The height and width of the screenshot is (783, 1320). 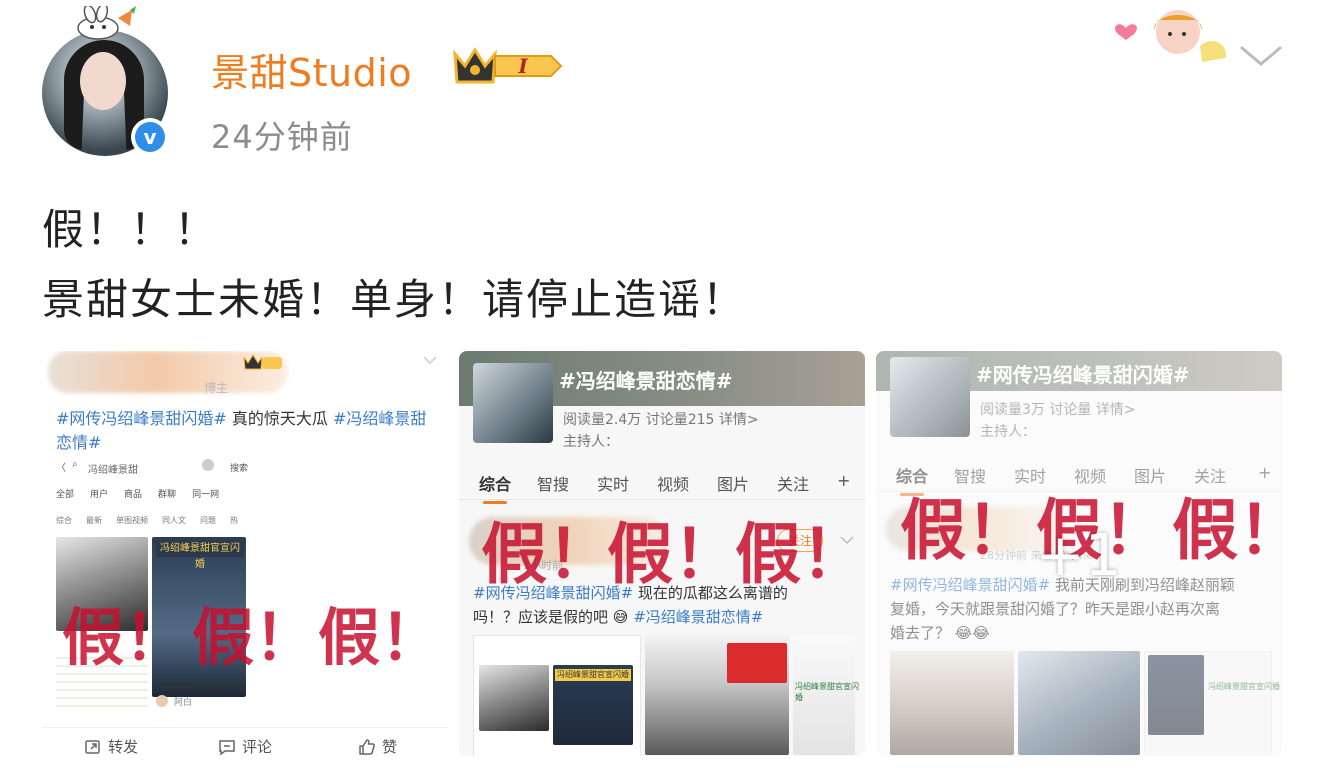 I want to click on search-button: 搜索, so click(x=239, y=469).